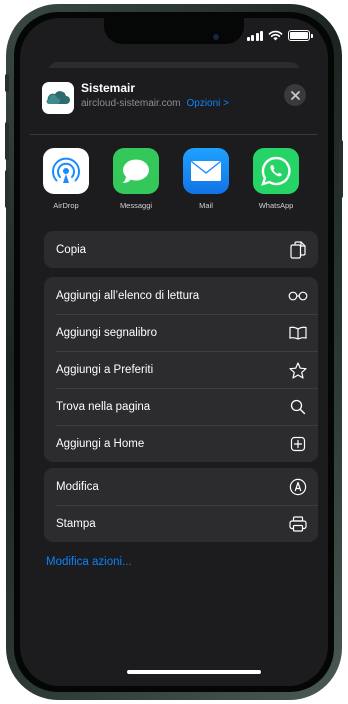 The image size is (348, 704). I want to click on volume-down-button, so click(7, 189).